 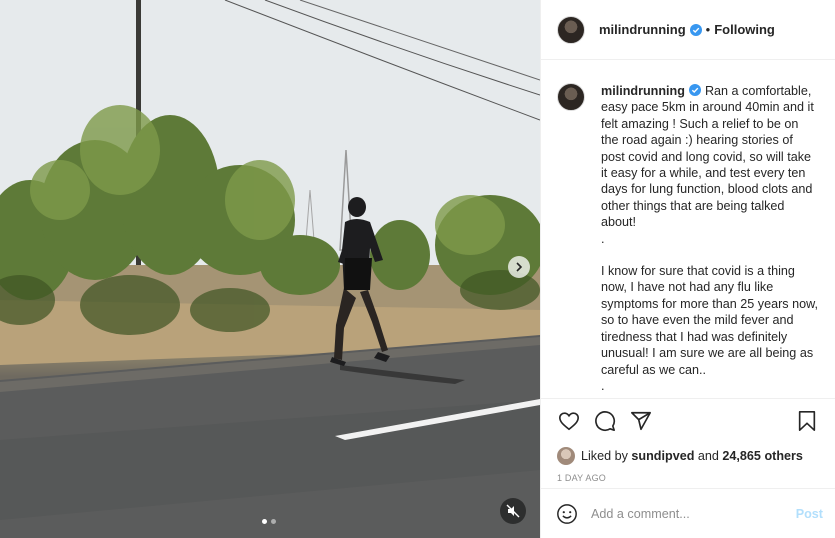 What do you see at coordinates (708, 456) in the screenshot?
I see `liked-by-and: and` at bounding box center [708, 456].